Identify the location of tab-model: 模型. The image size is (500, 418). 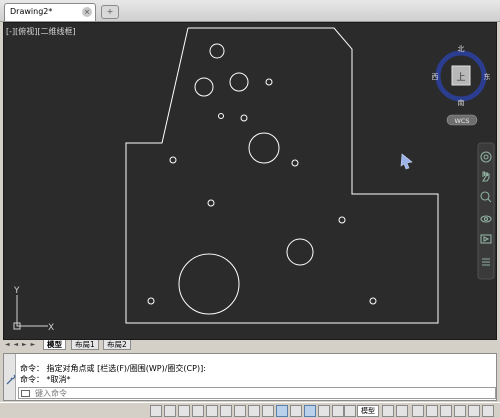
(54, 345).